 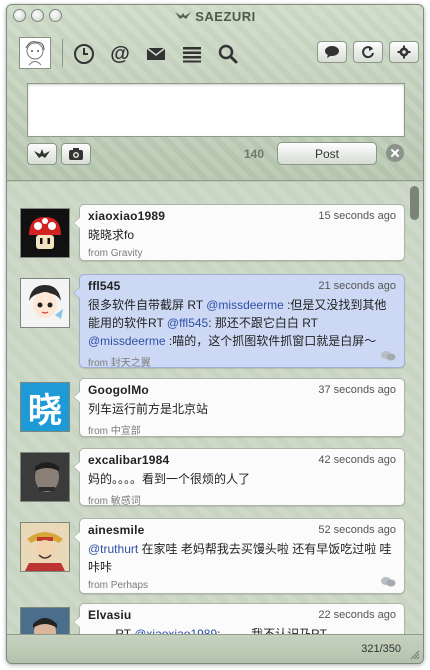 I want to click on status-time: 21 seconds ago, so click(x=357, y=286).